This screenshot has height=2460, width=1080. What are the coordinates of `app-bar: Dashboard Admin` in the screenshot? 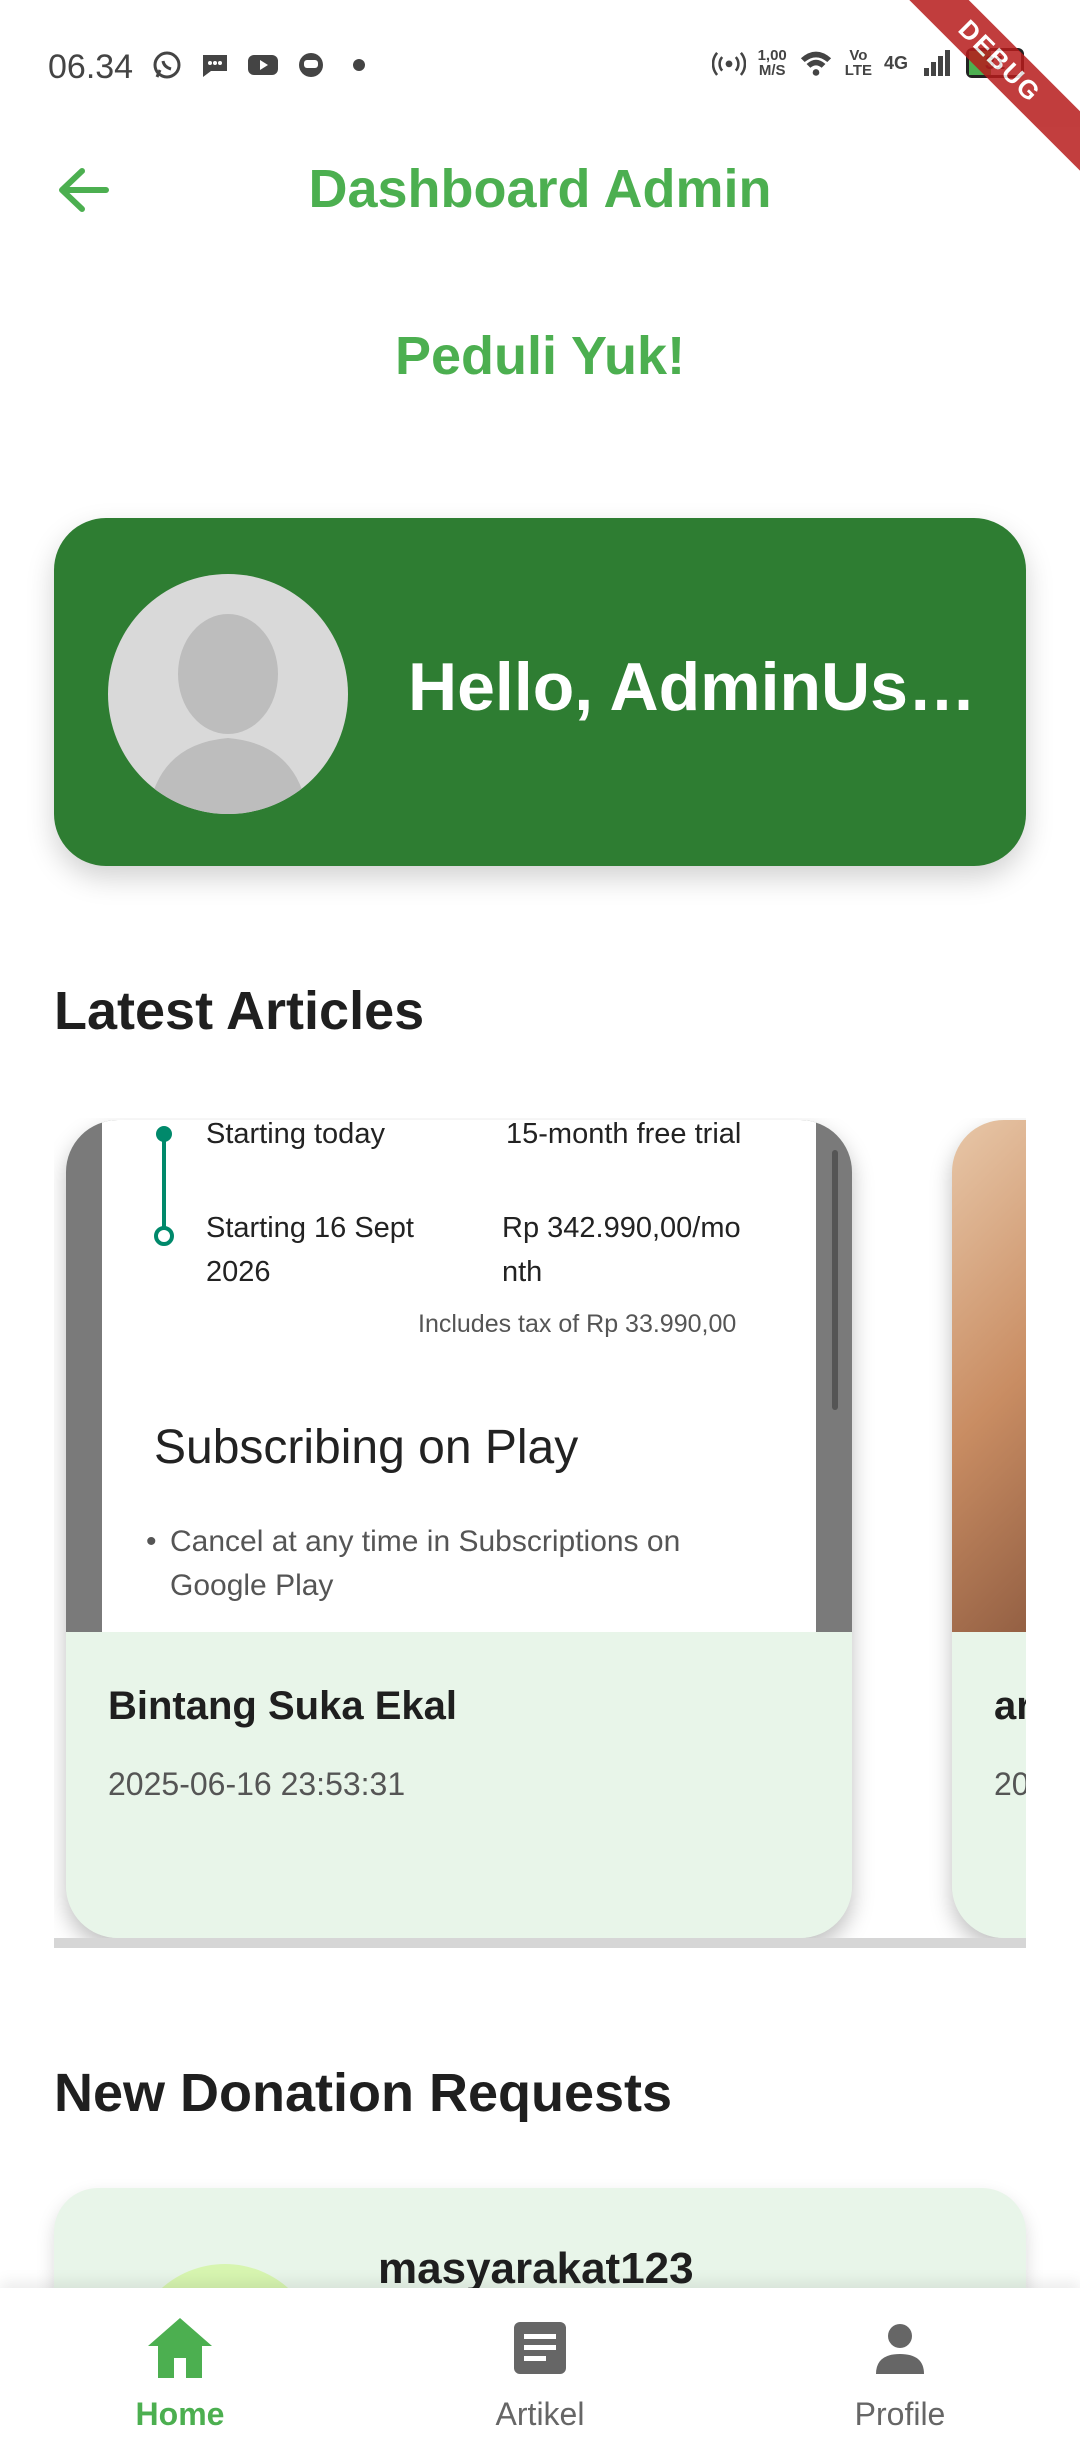 It's located at (540, 190).